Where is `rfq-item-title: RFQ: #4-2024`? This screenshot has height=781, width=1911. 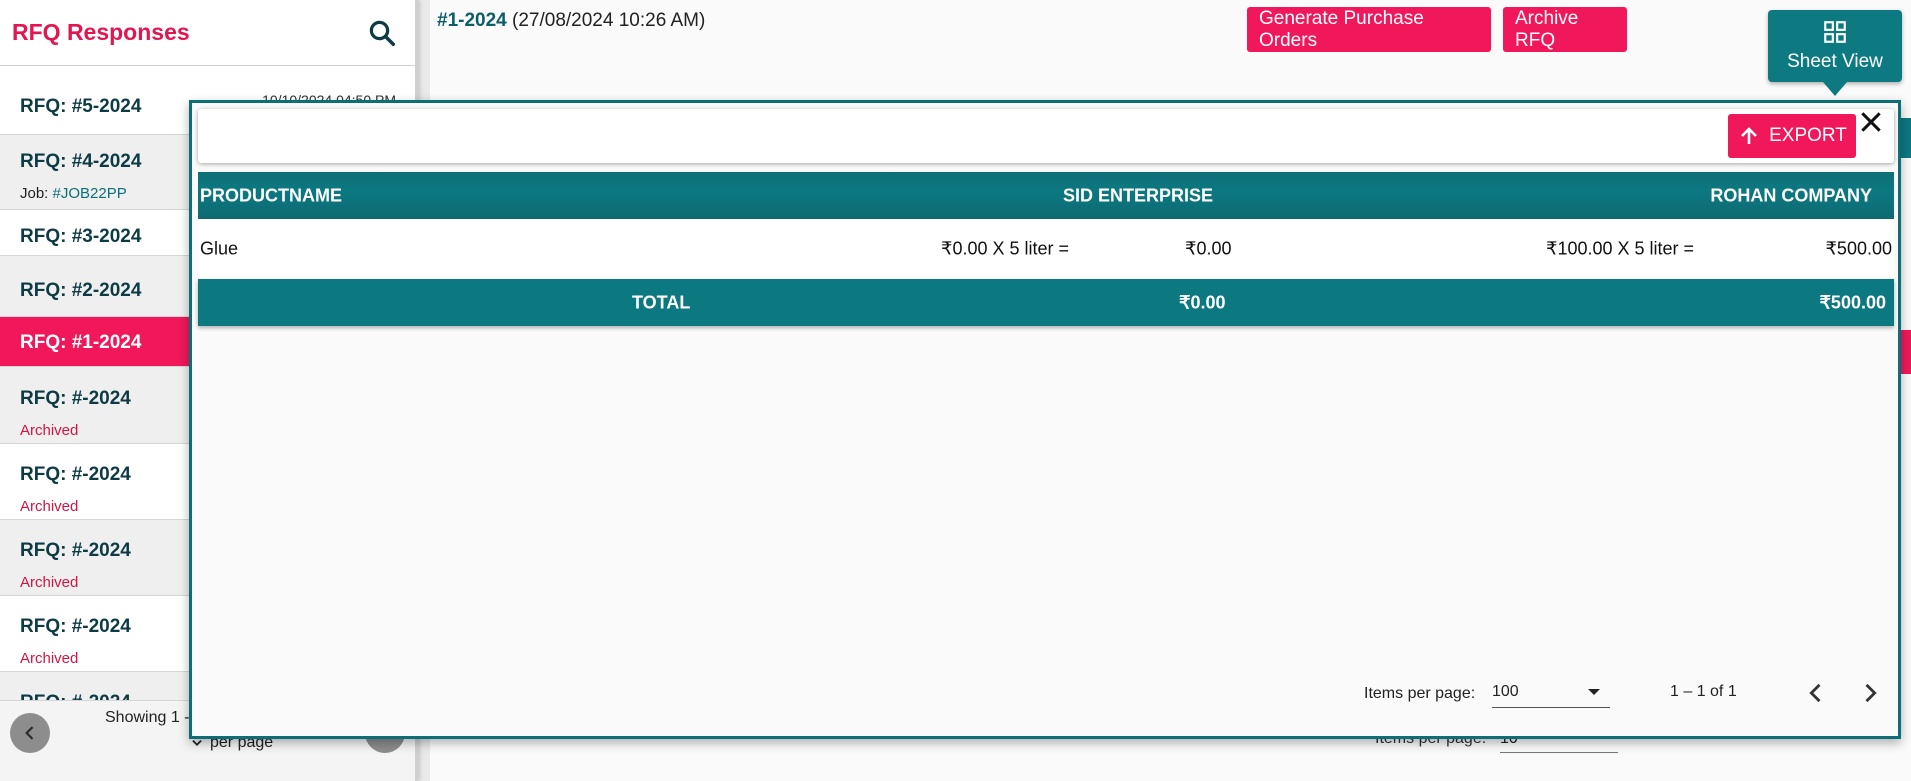 rfq-item-title: RFQ: #4-2024 is located at coordinates (81, 161).